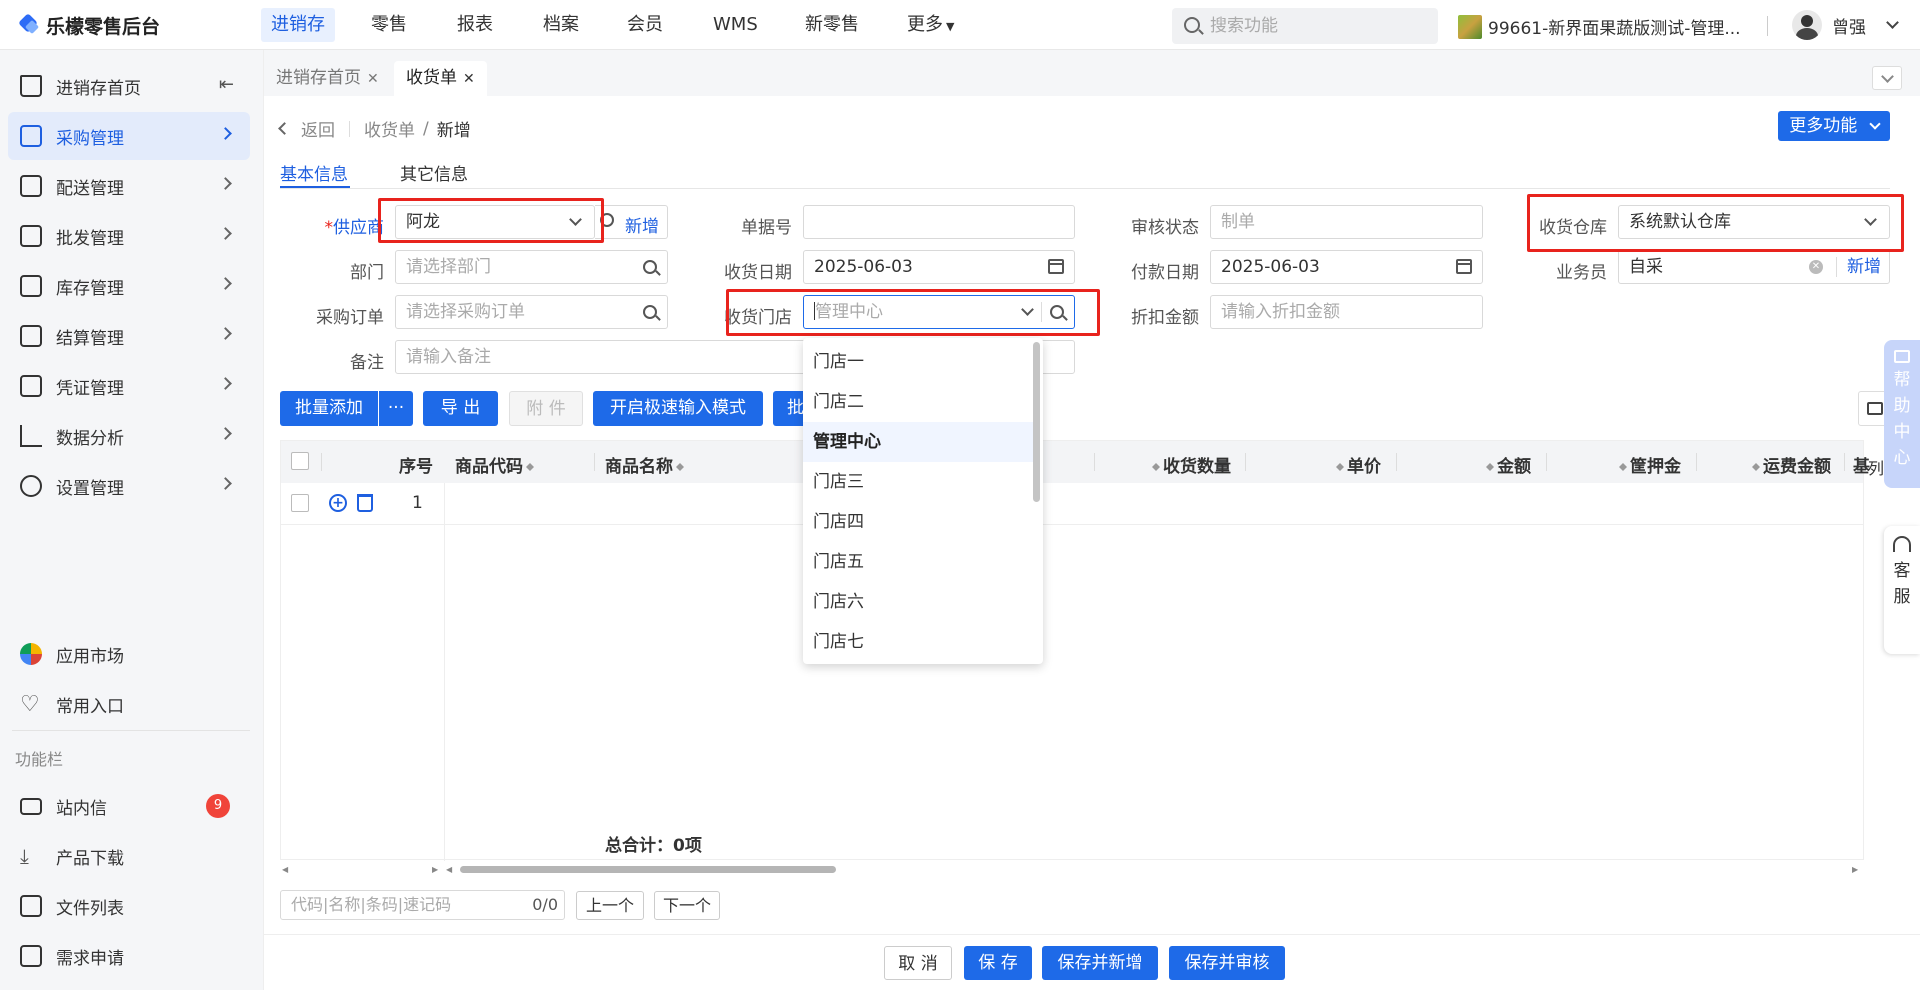  I want to click on col-unit-price: 单价, so click(1357, 464).